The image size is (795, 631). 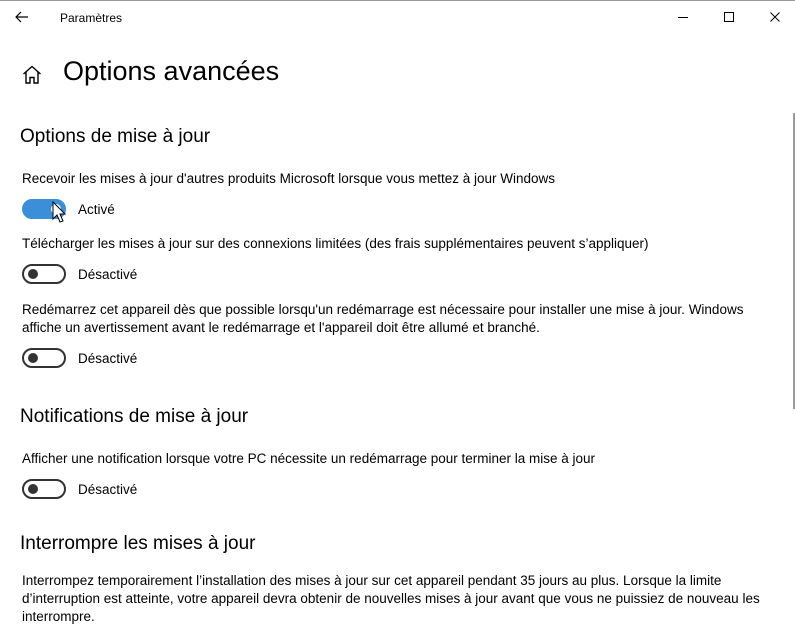 What do you see at coordinates (68, 209) in the screenshot?
I see `toggle-row-other-products: Activé` at bounding box center [68, 209].